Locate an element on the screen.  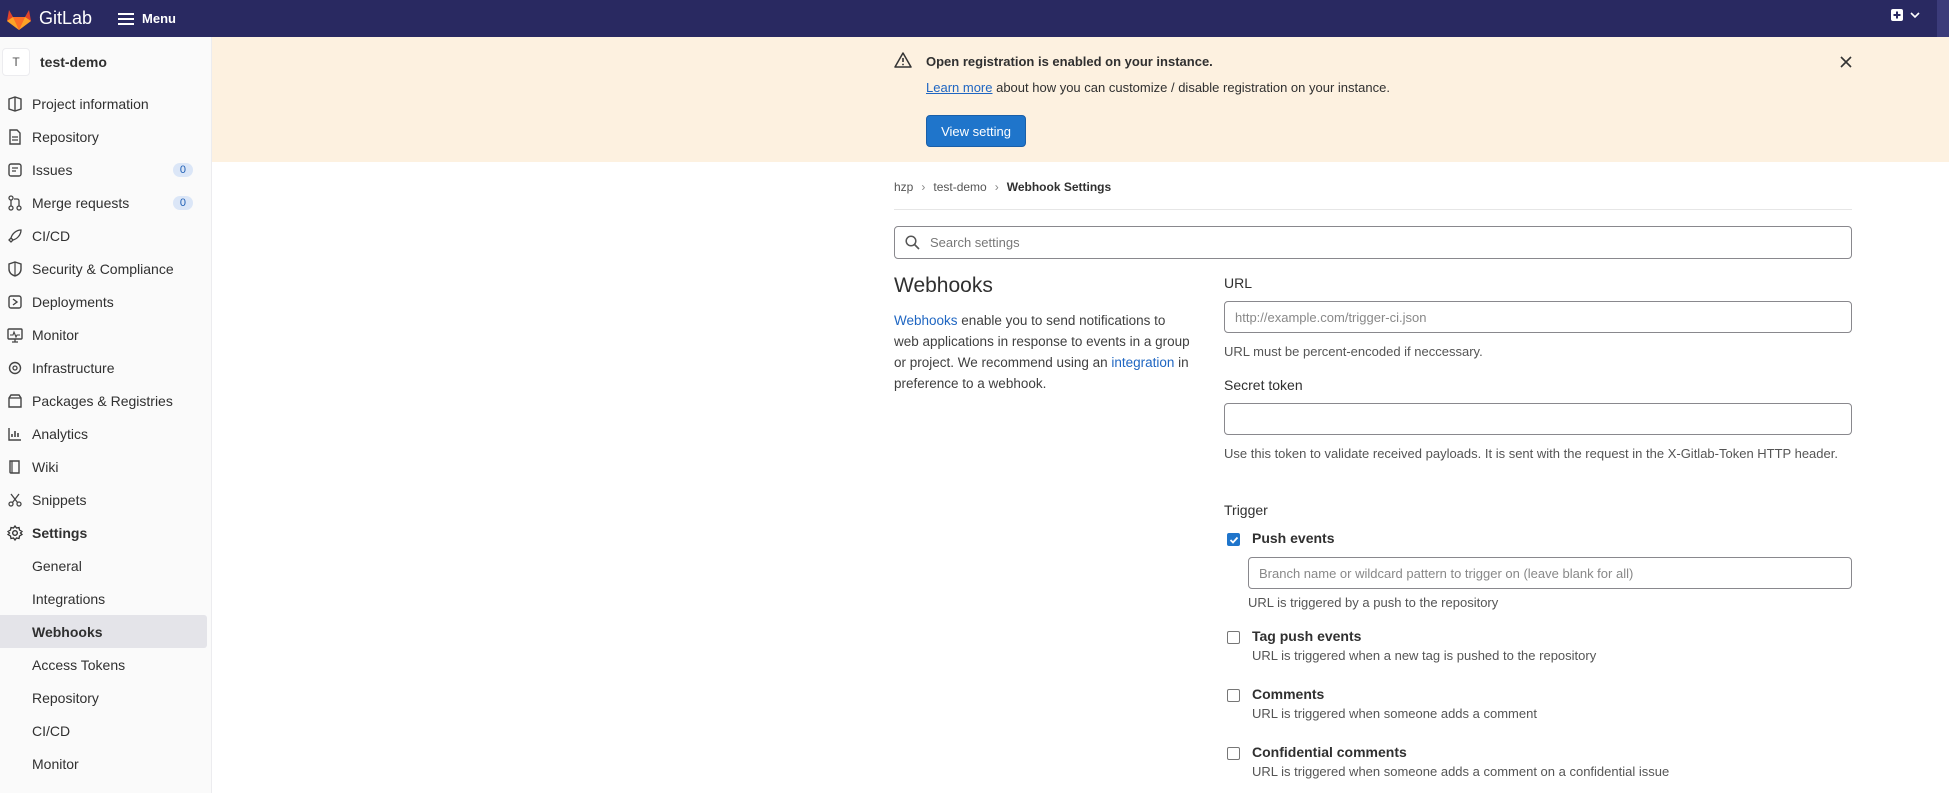
comments-checkbox is located at coordinates (1233, 695).